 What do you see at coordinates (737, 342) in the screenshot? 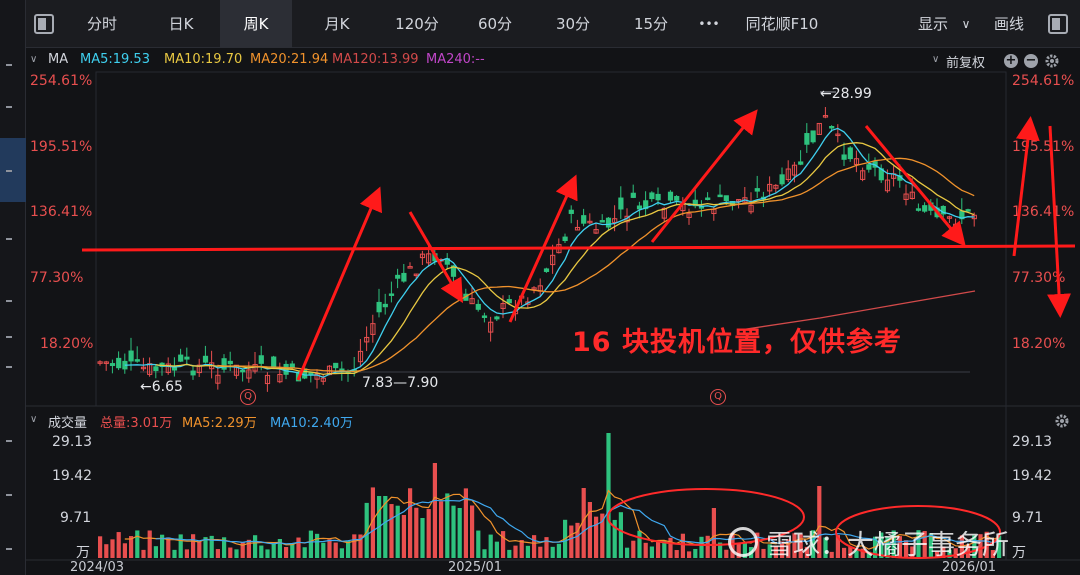
I see `overlay-note: 16 块投机位置，仅供参考` at bounding box center [737, 342].